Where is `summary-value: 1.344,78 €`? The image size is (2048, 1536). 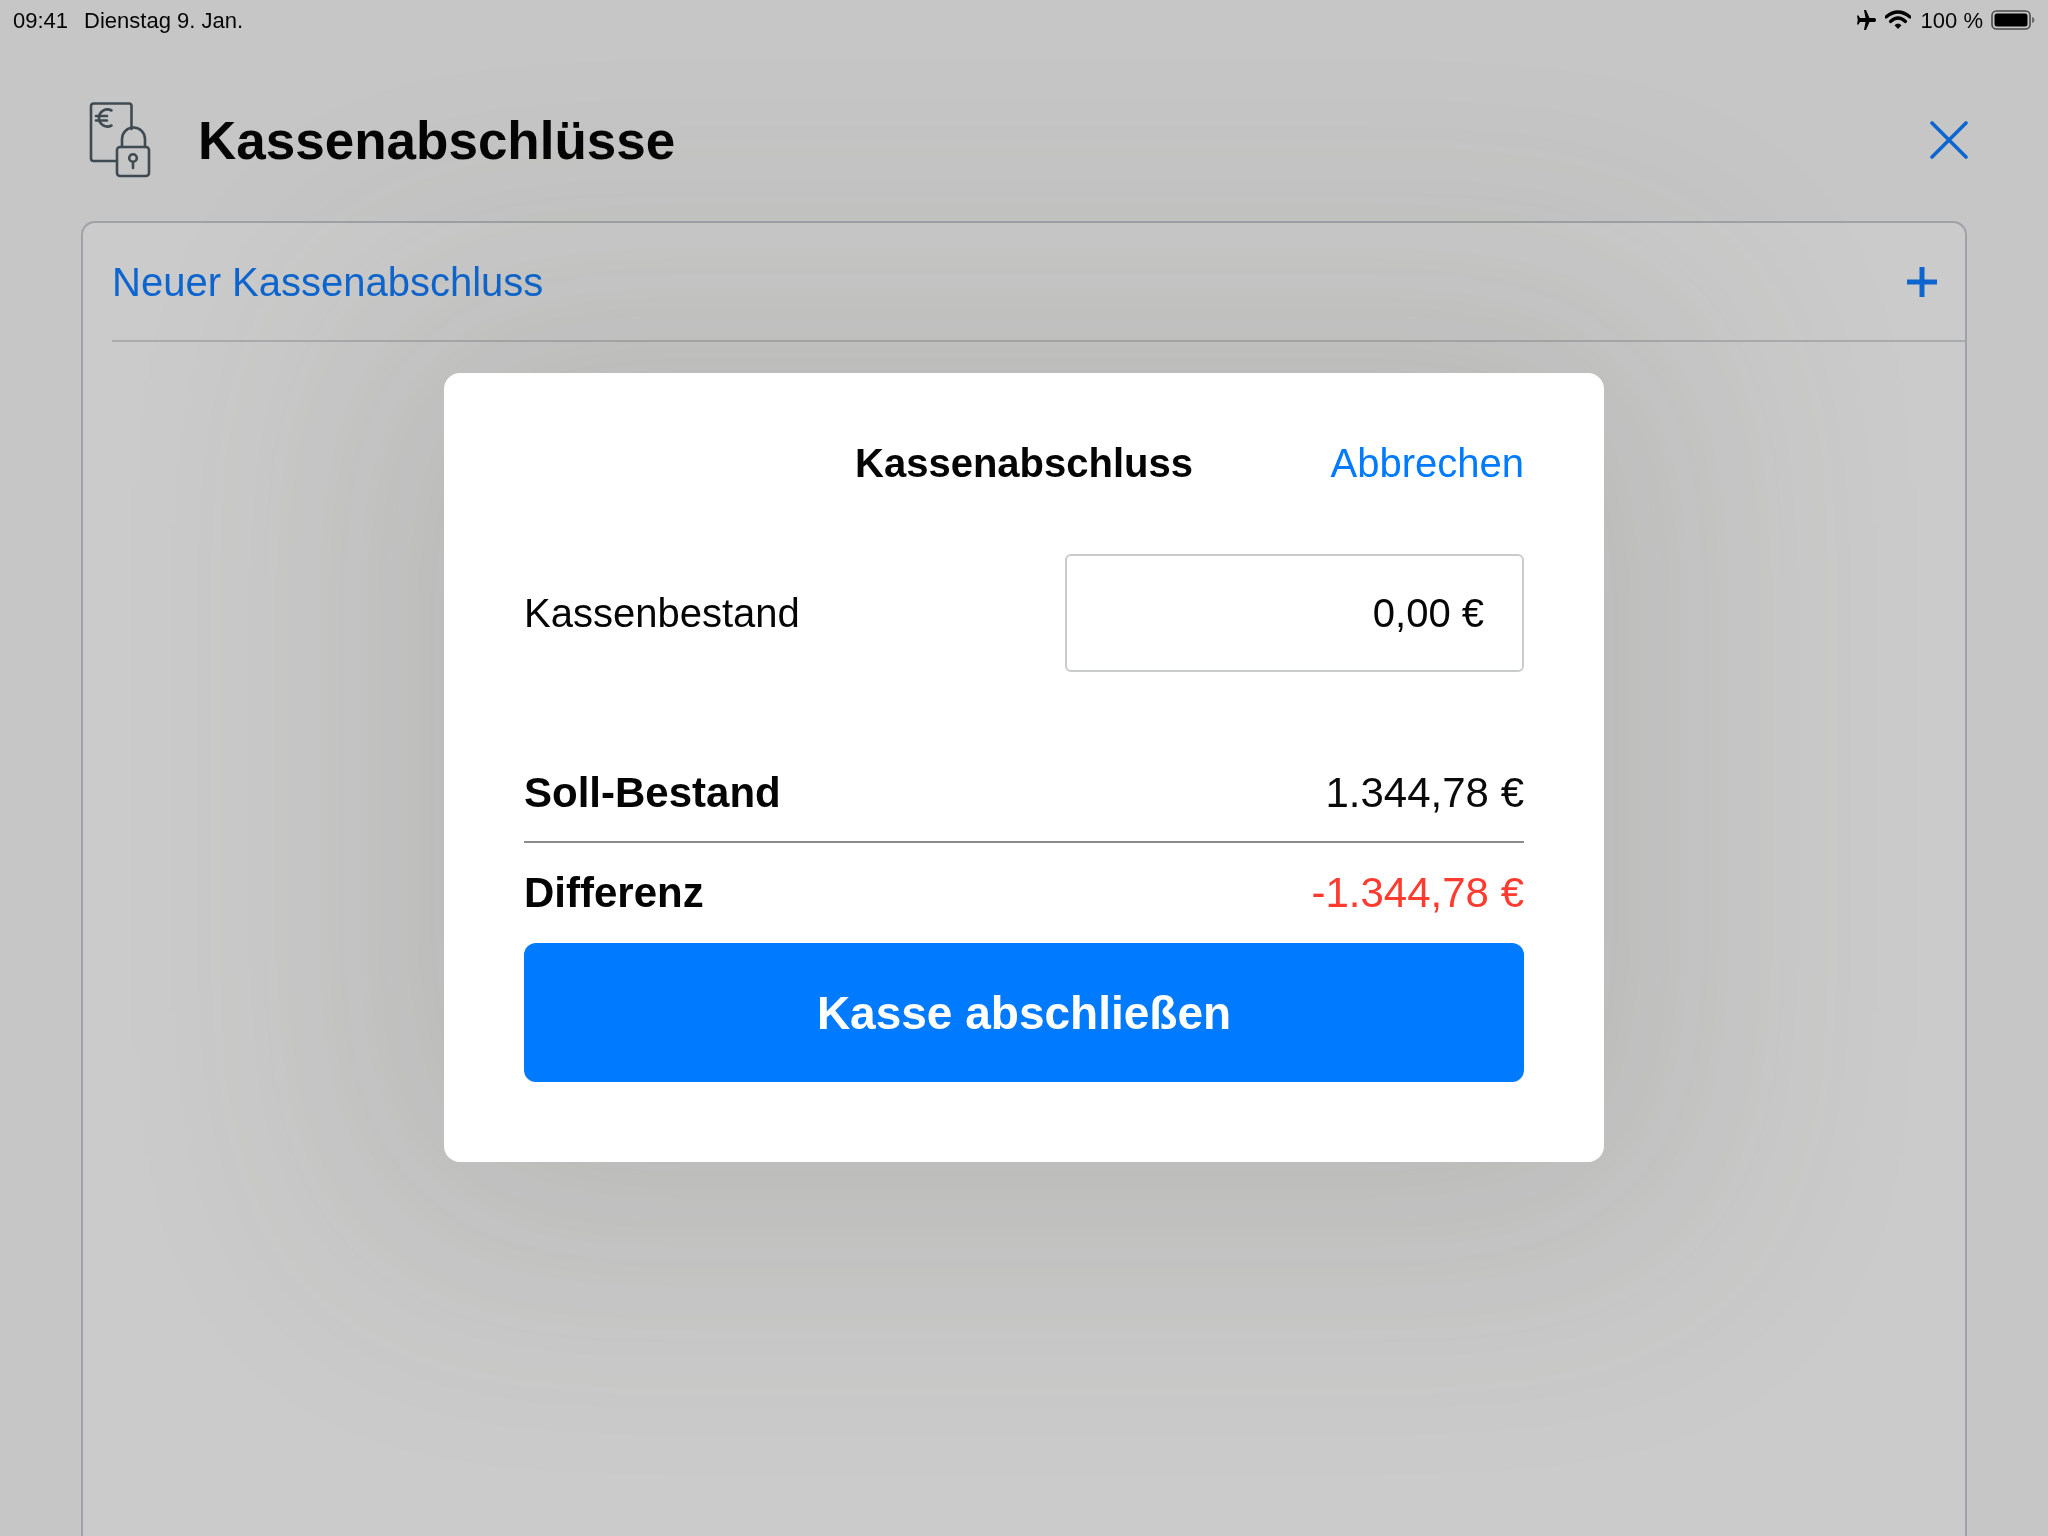 summary-value: 1.344,78 € is located at coordinates (1424, 793).